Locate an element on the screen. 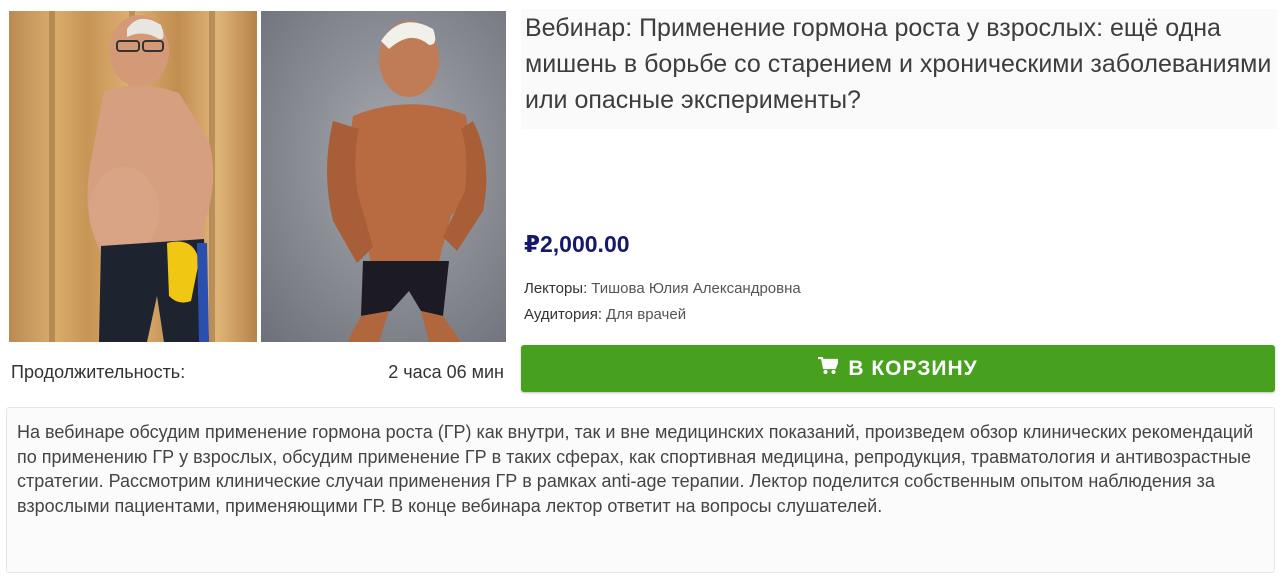 This screenshot has height=581, width=1280. lecturers-row: Лекторы: Тишова Юлия Александровна is located at coordinates (662, 288).